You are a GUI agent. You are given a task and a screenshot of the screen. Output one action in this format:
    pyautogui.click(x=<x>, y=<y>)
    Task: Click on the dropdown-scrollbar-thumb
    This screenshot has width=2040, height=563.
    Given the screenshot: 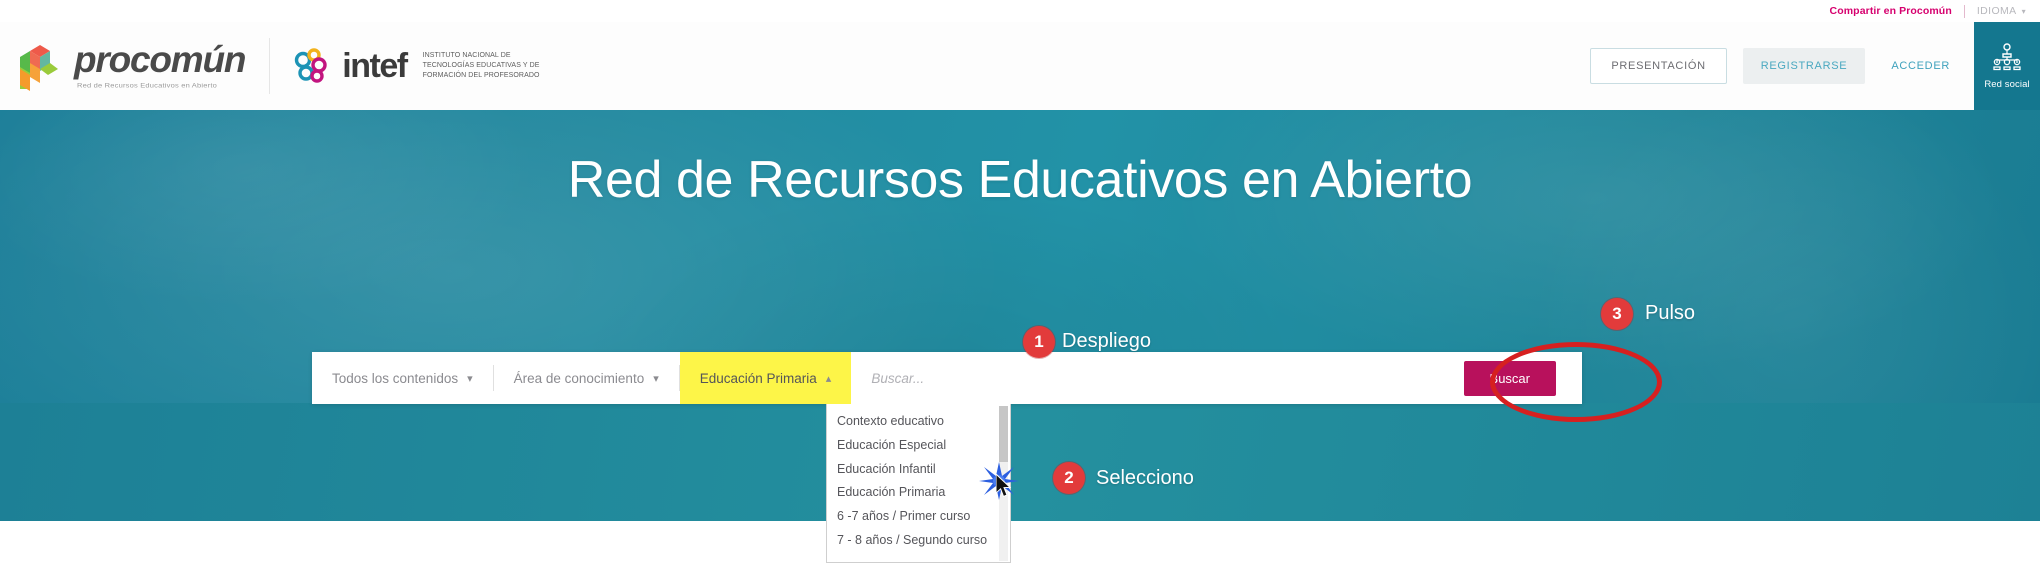 What is the action you would take?
    pyautogui.click(x=1003, y=434)
    